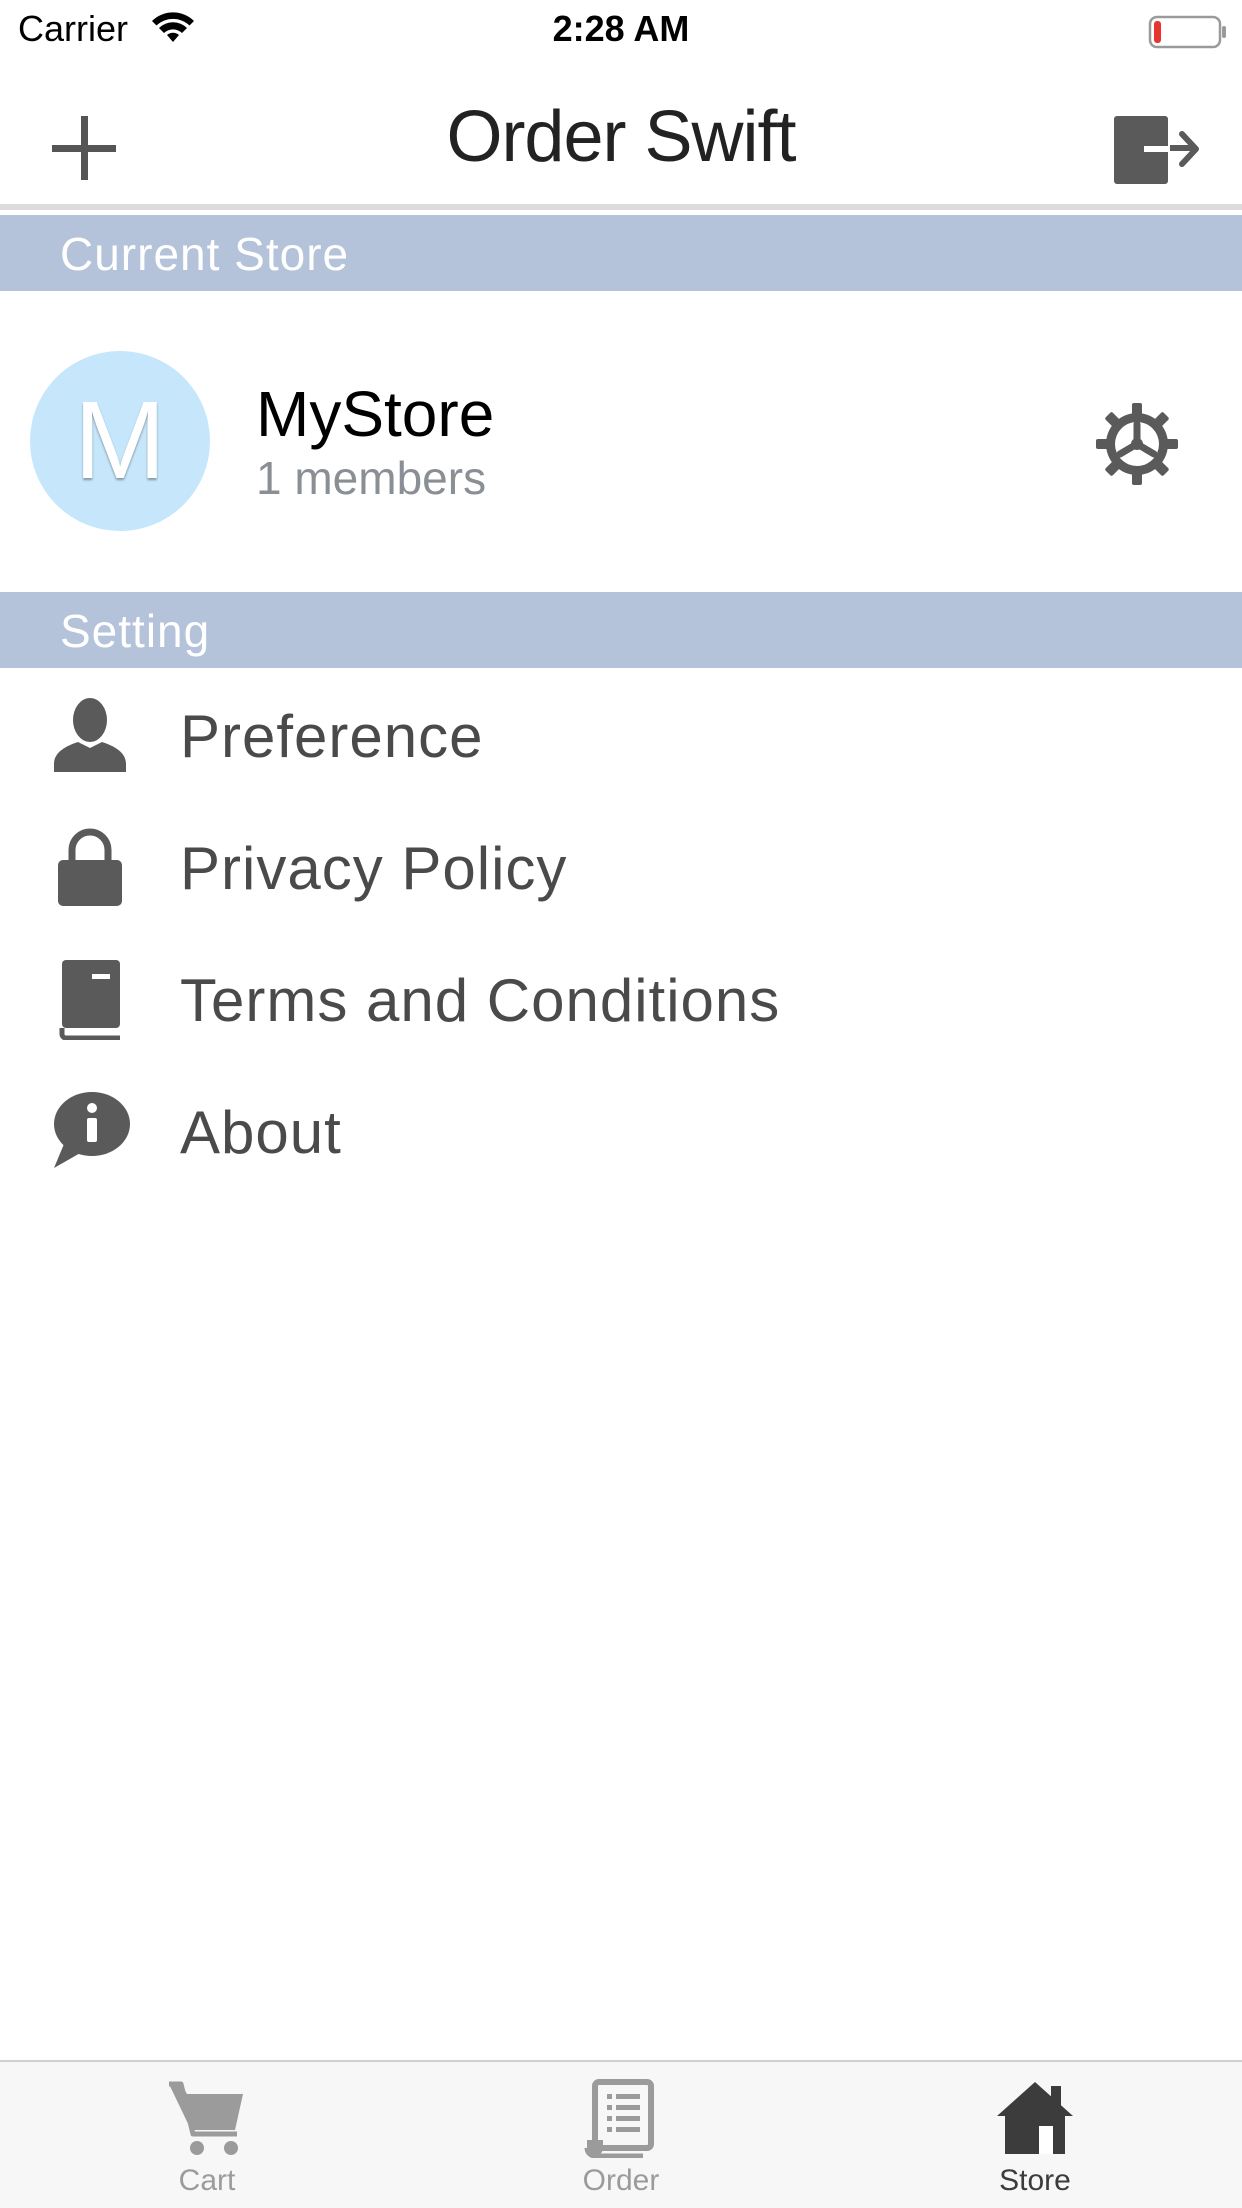 Image resolution: width=1242 pixels, height=2208 pixels. What do you see at coordinates (332, 736) in the screenshot?
I see `settings-item-label: Preference` at bounding box center [332, 736].